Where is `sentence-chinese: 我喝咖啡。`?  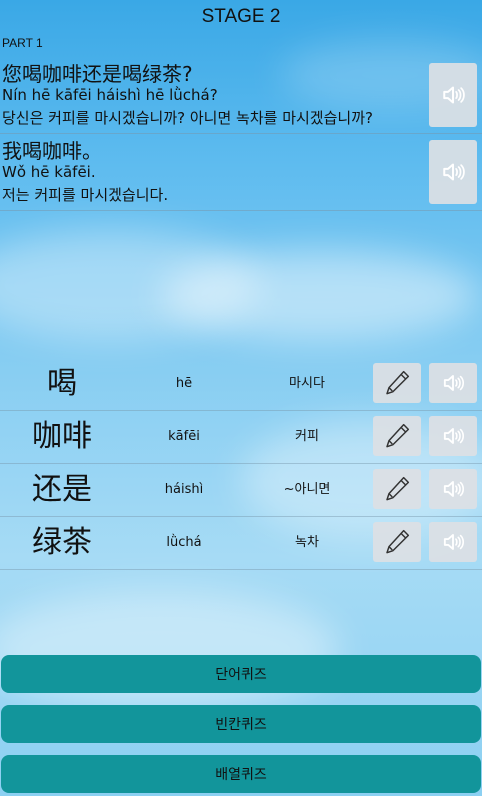
sentence-chinese: 我喝咖啡。 is located at coordinates (52, 151).